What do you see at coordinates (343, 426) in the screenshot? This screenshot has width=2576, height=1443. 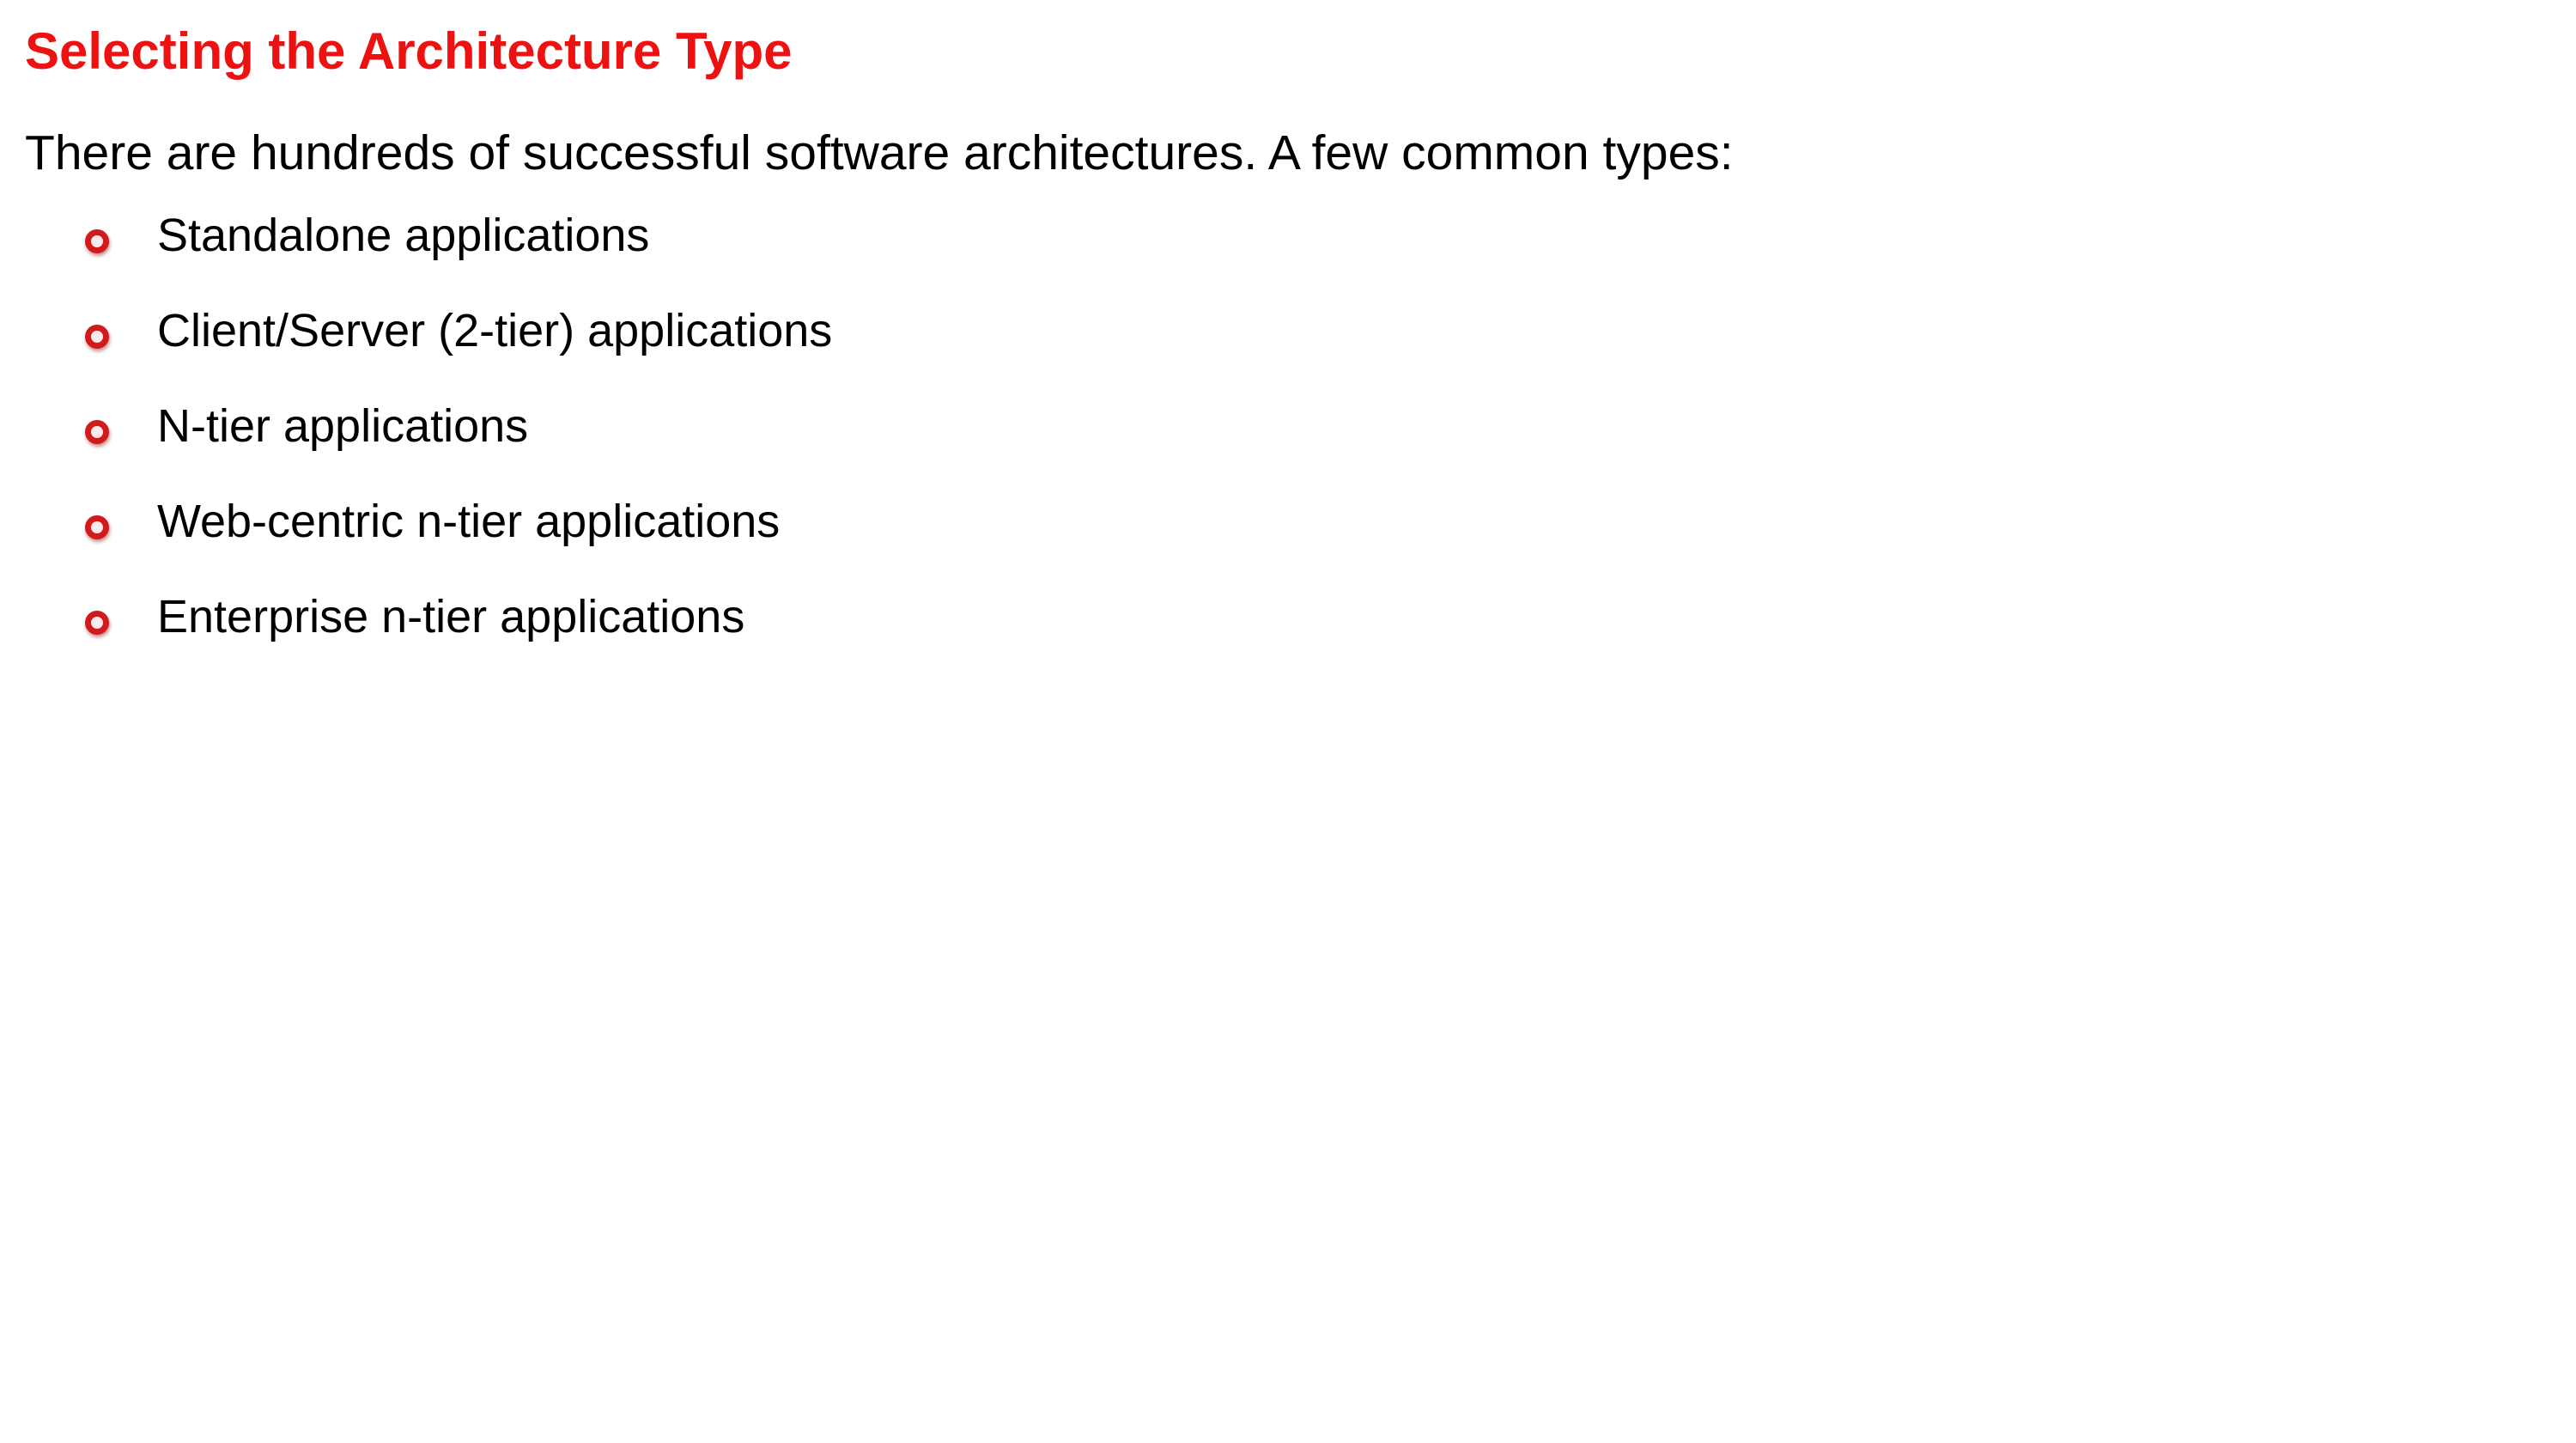 I see `list-item-label: N-tier applications` at bounding box center [343, 426].